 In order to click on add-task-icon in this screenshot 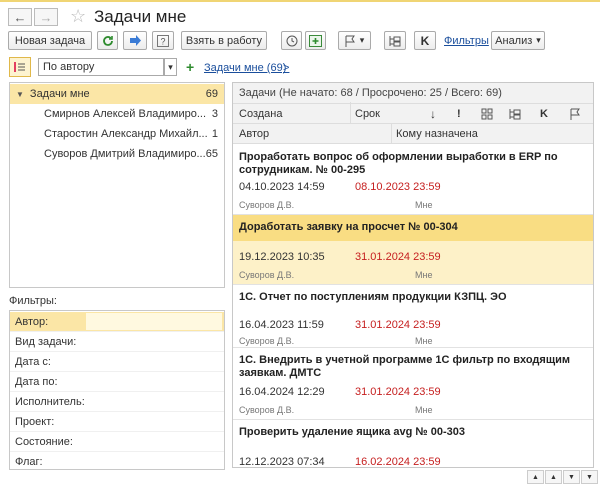, I will do `click(315, 40)`.